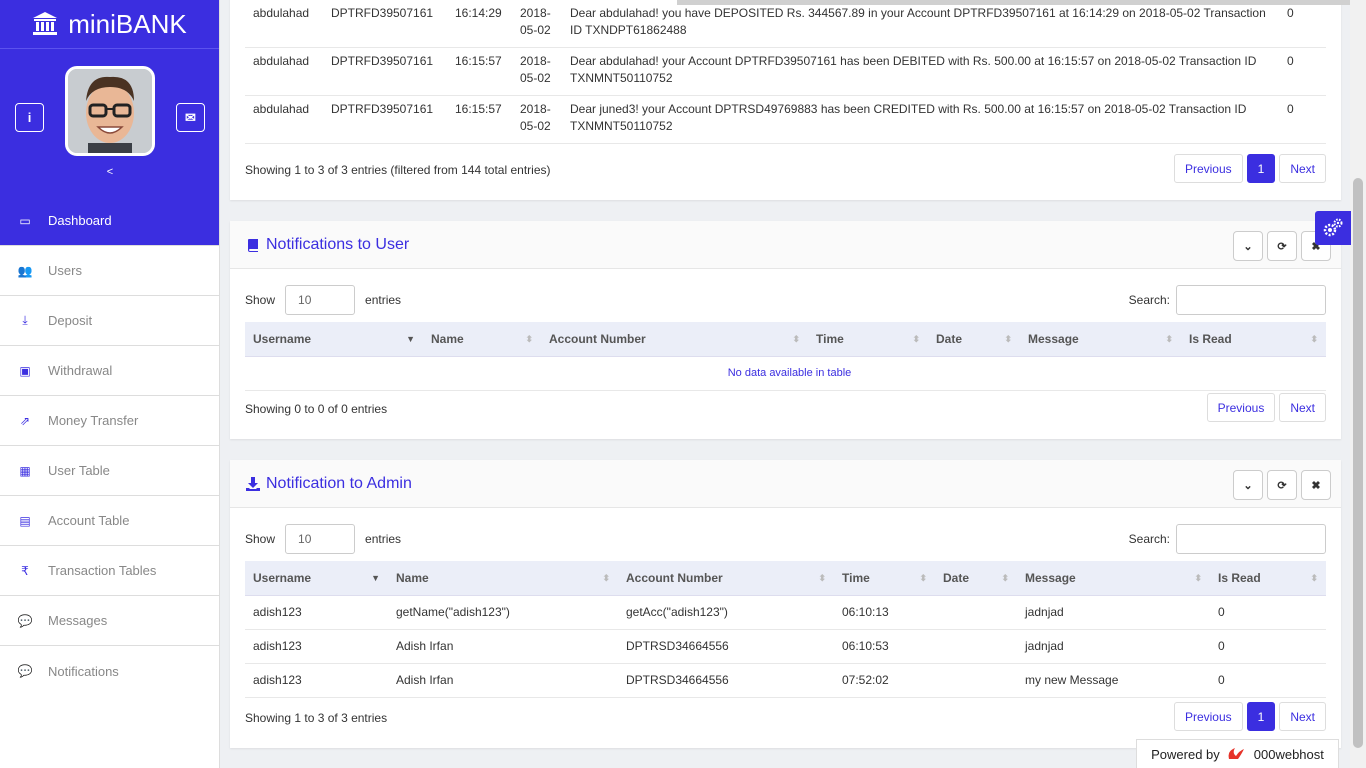 The width and height of the screenshot is (1366, 768). Describe the element at coordinates (1358, 463) in the screenshot. I see `scrollbar-thumb` at that location.